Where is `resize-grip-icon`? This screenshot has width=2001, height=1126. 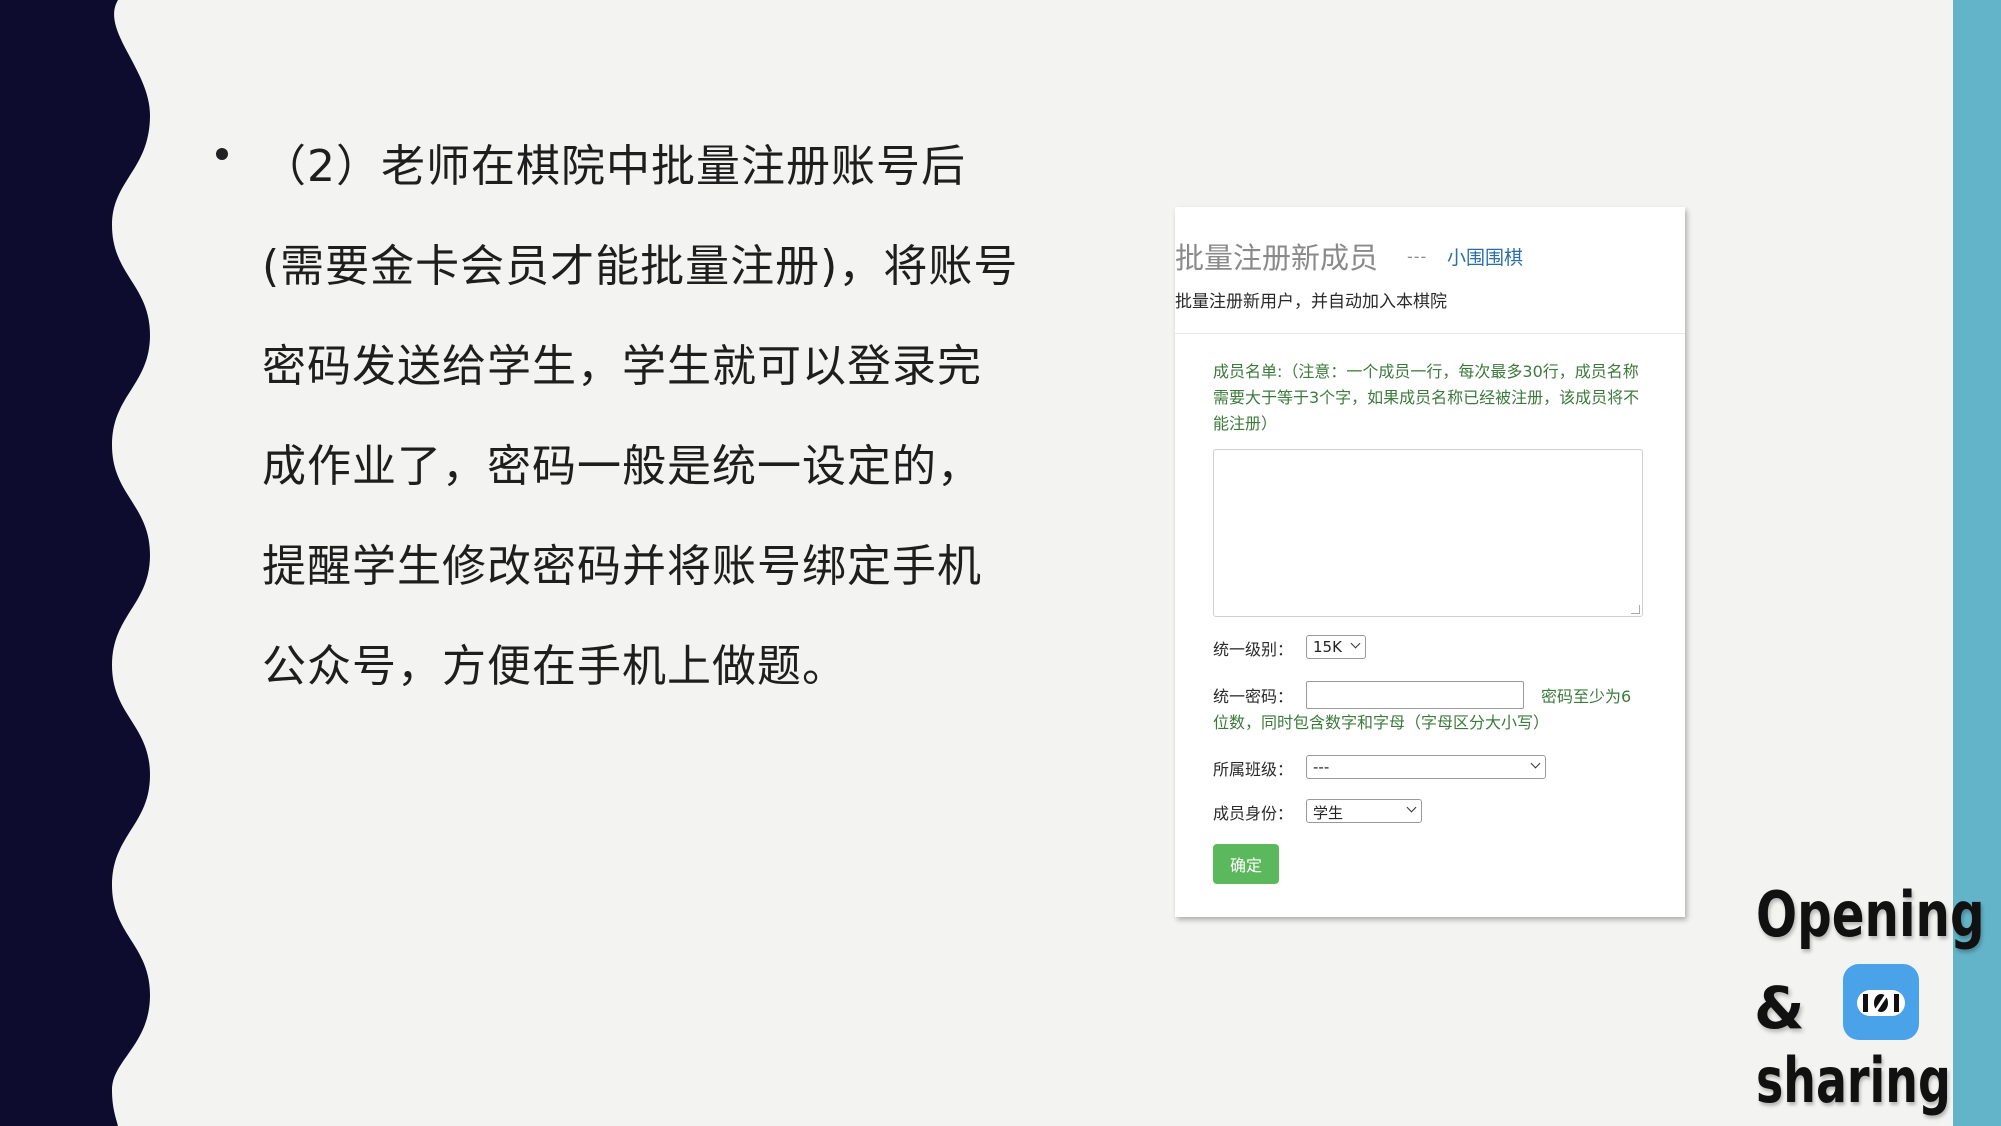
resize-grip-icon is located at coordinates (1635, 609).